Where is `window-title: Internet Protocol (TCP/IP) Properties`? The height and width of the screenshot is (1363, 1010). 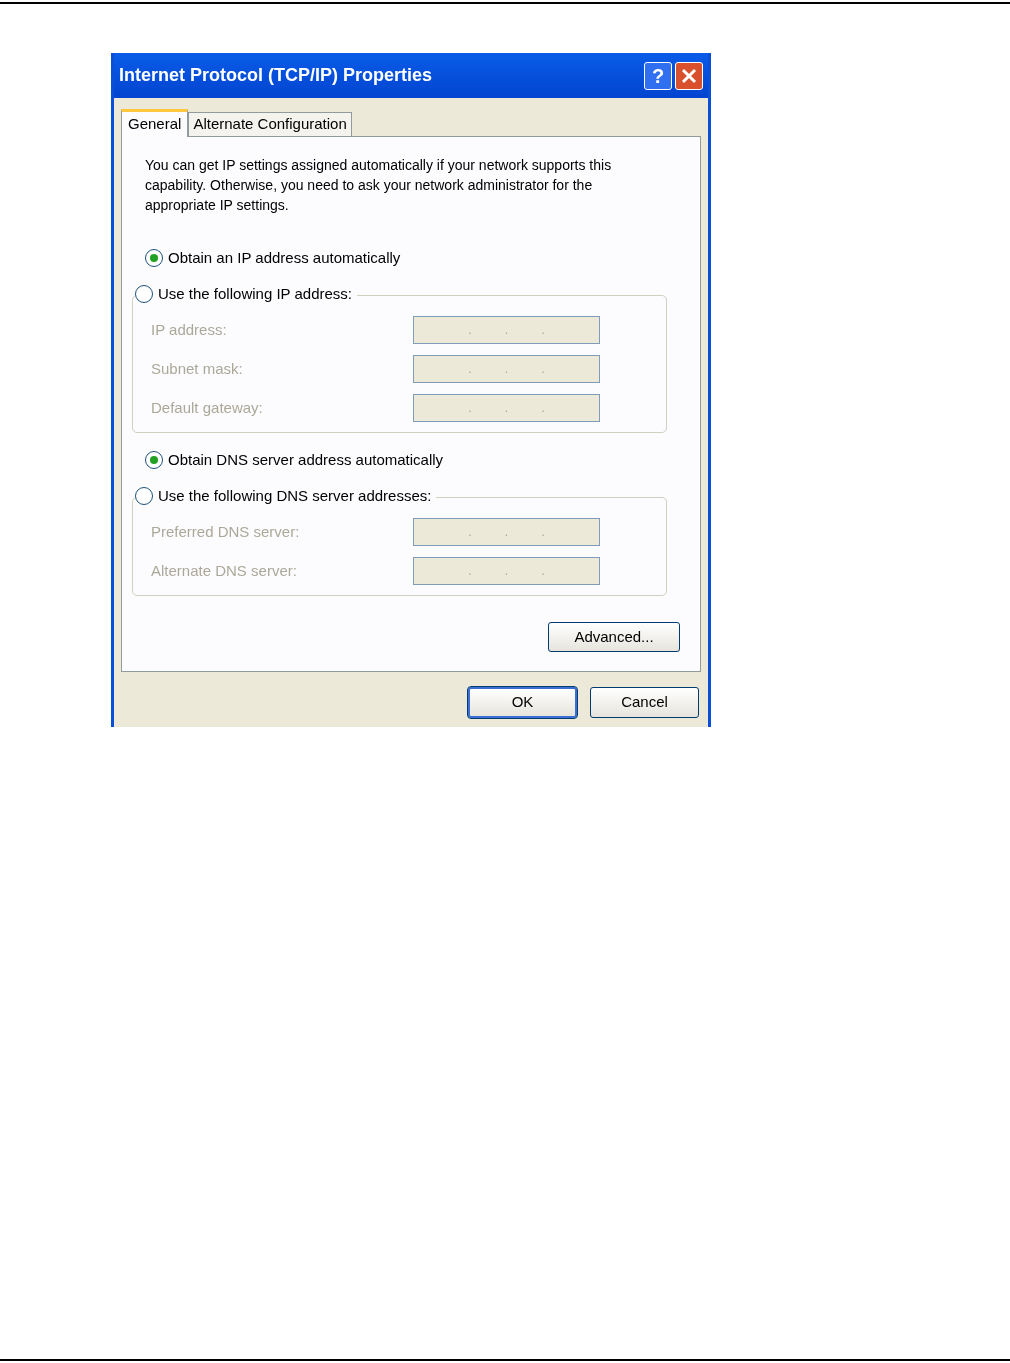
window-title: Internet Protocol (TCP/IP) Properties is located at coordinates (276, 75).